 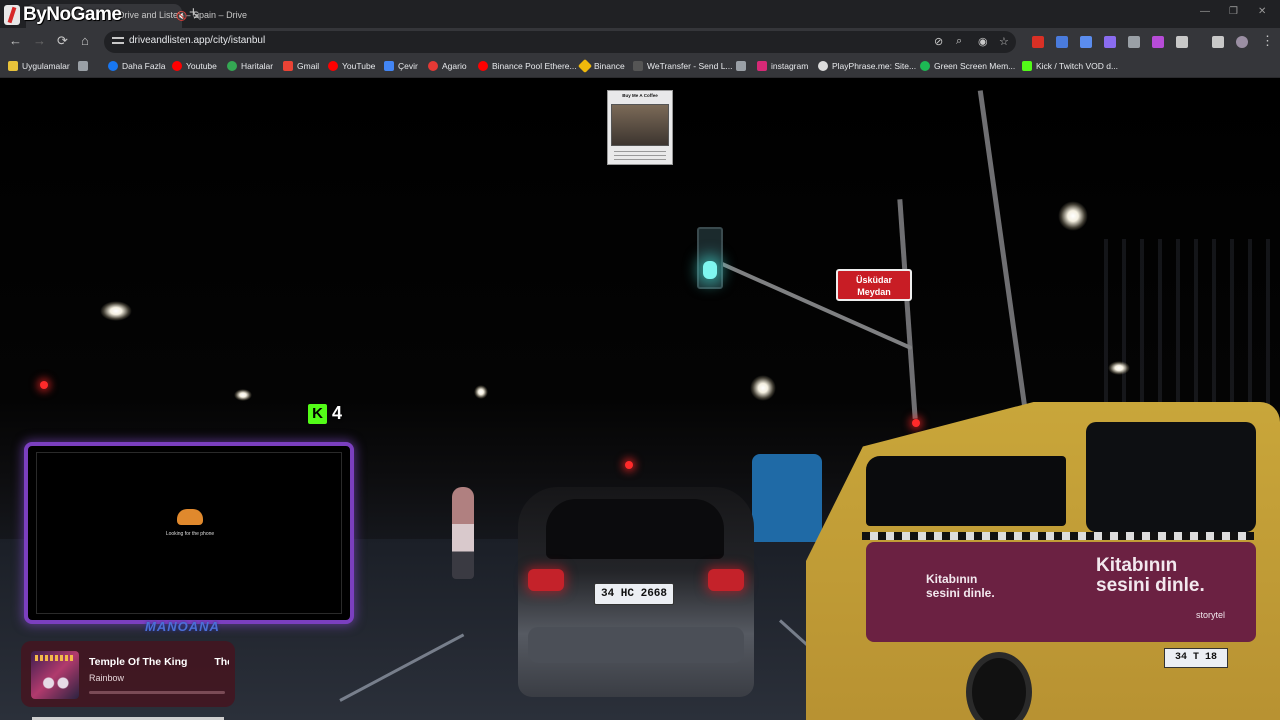 What do you see at coordinates (1218, 42) in the screenshot?
I see `media-control-icon` at bounding box center [1218, 42].